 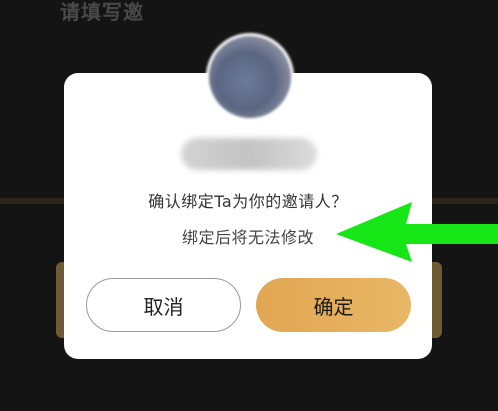 What do you see at coordinates (333, 305) in the screenshot?
I see `confirm-button: 确定` at bounding box center [333, 305].